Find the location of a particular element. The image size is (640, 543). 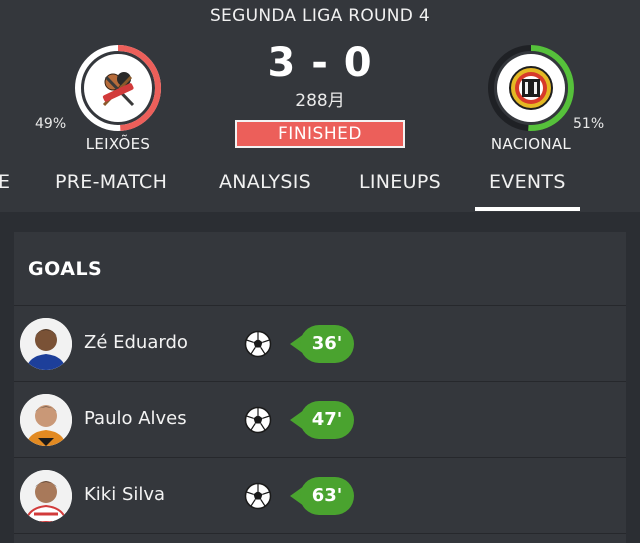

goal-event-row: Paulo Alves 47' is located at coordinates (320, 420).